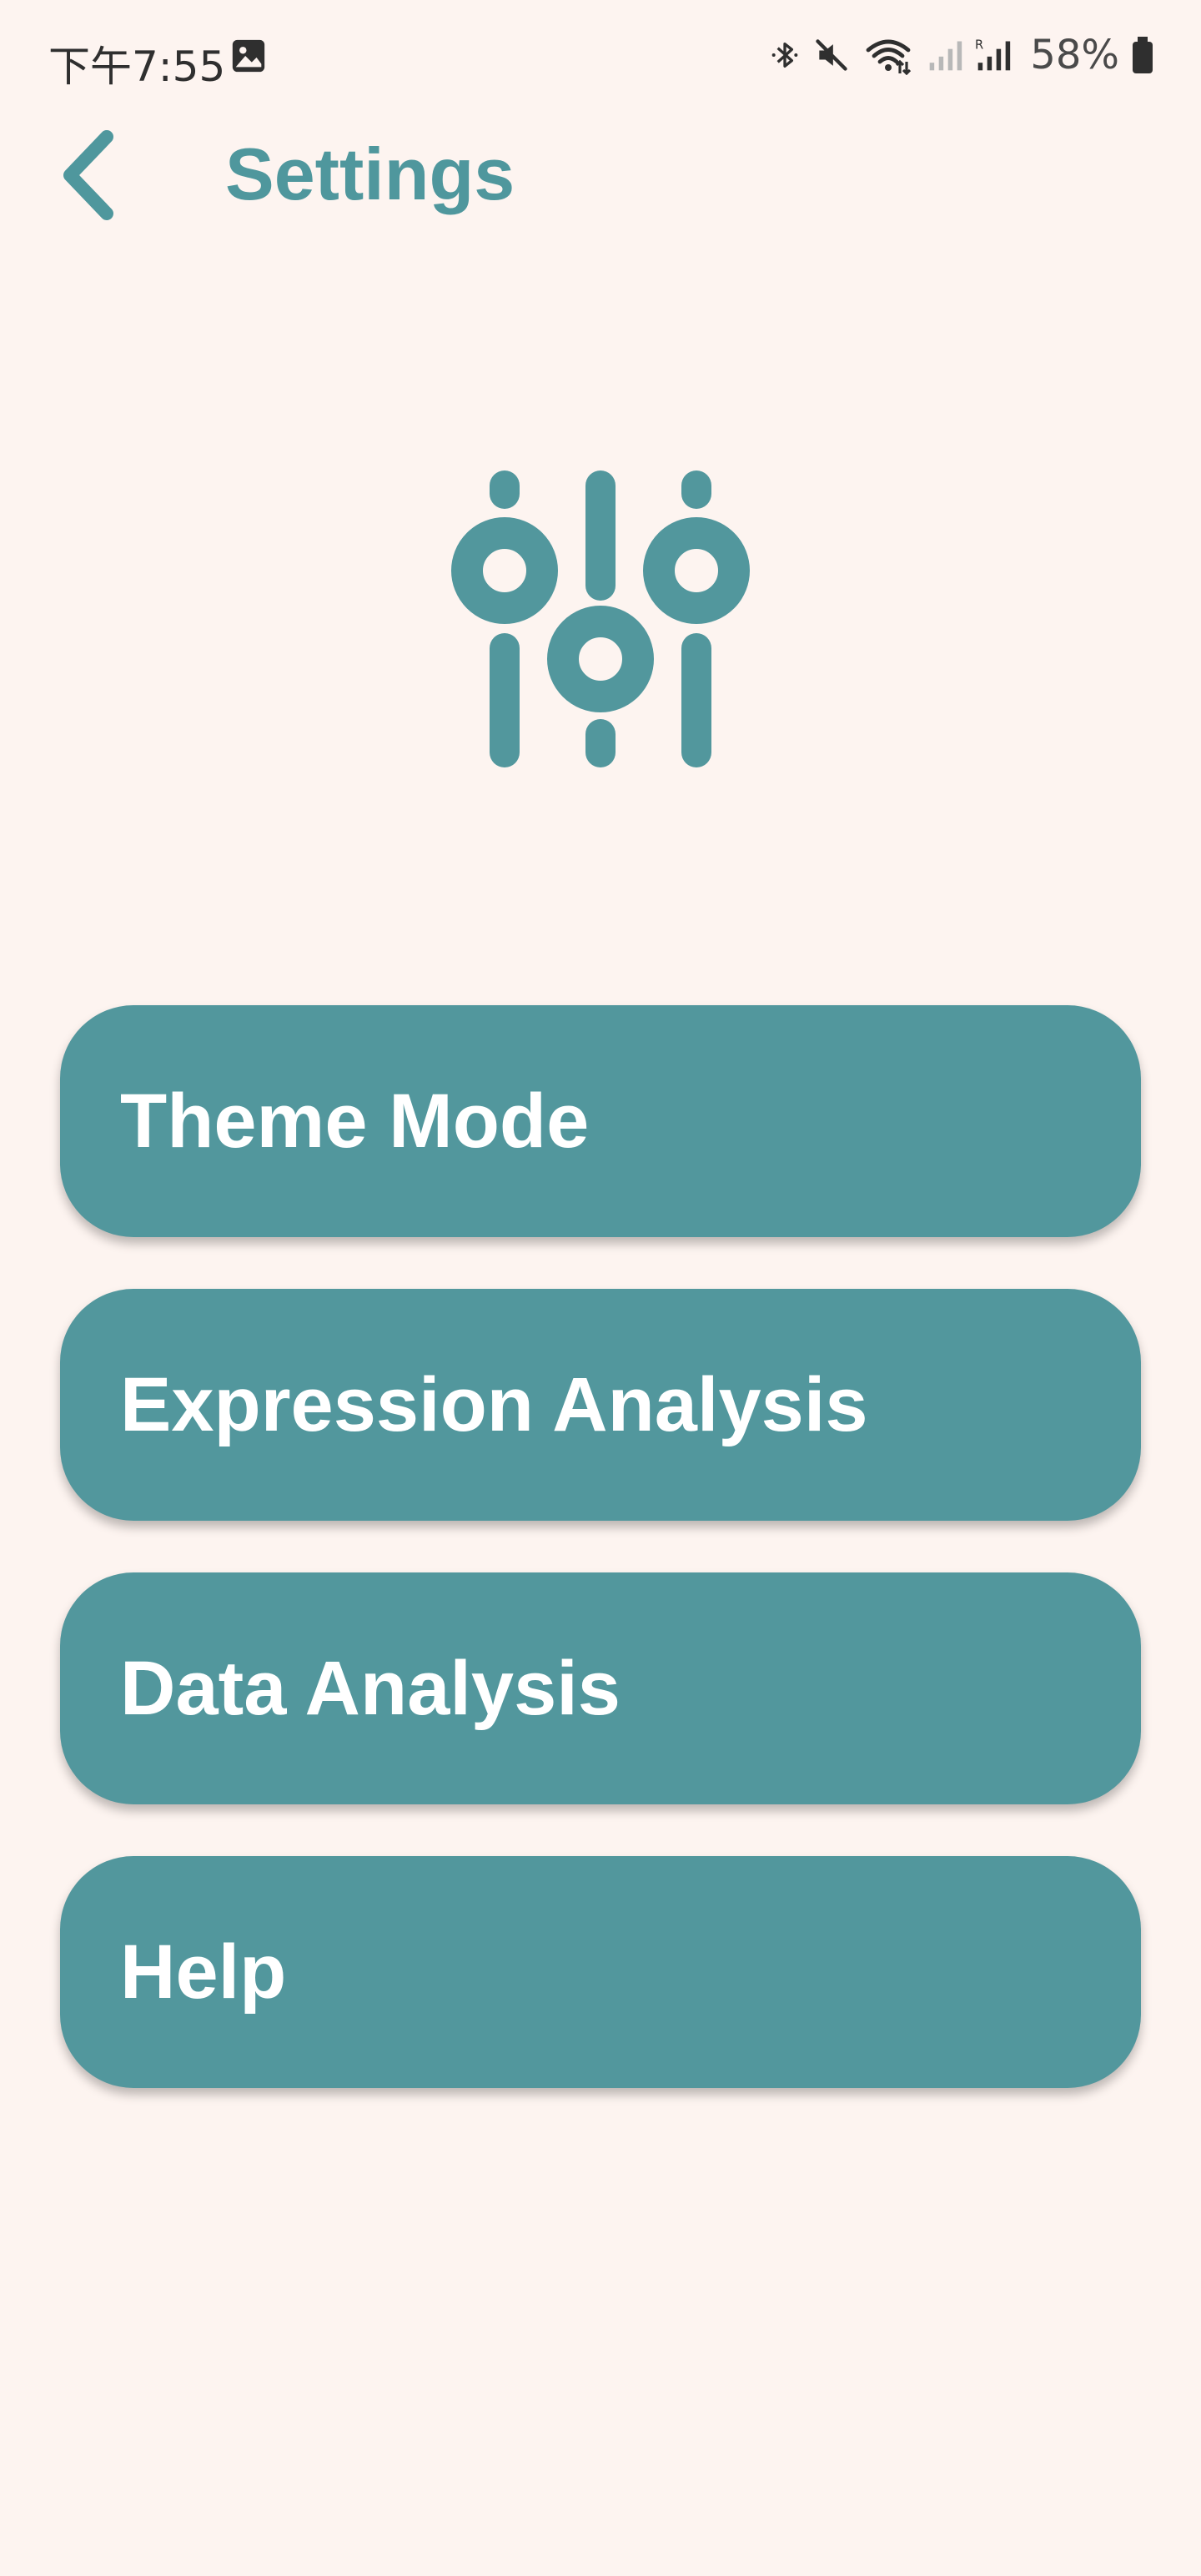 The height and width of the screenshot is (2576, 1201). What do you see at coordinates (889, 57) in the screenshot?
I see `wifi-icon` at bounding box center [889, 57].